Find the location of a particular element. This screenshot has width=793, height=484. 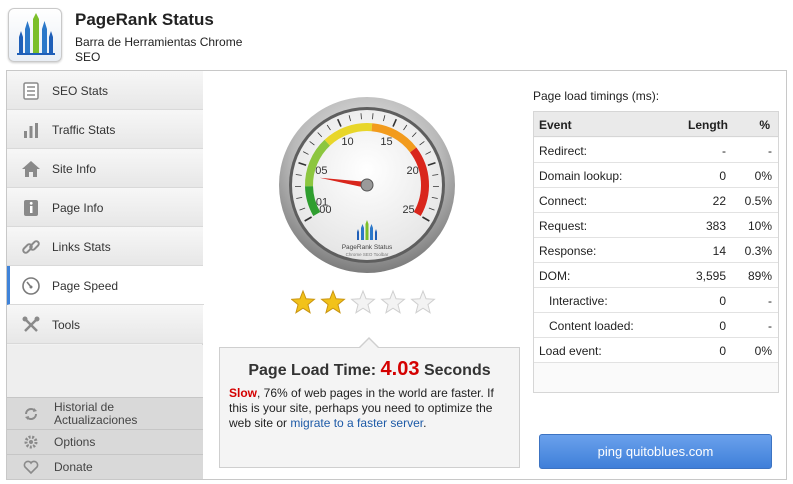

timing-event: DOM: is located at coordinates (555, 276).